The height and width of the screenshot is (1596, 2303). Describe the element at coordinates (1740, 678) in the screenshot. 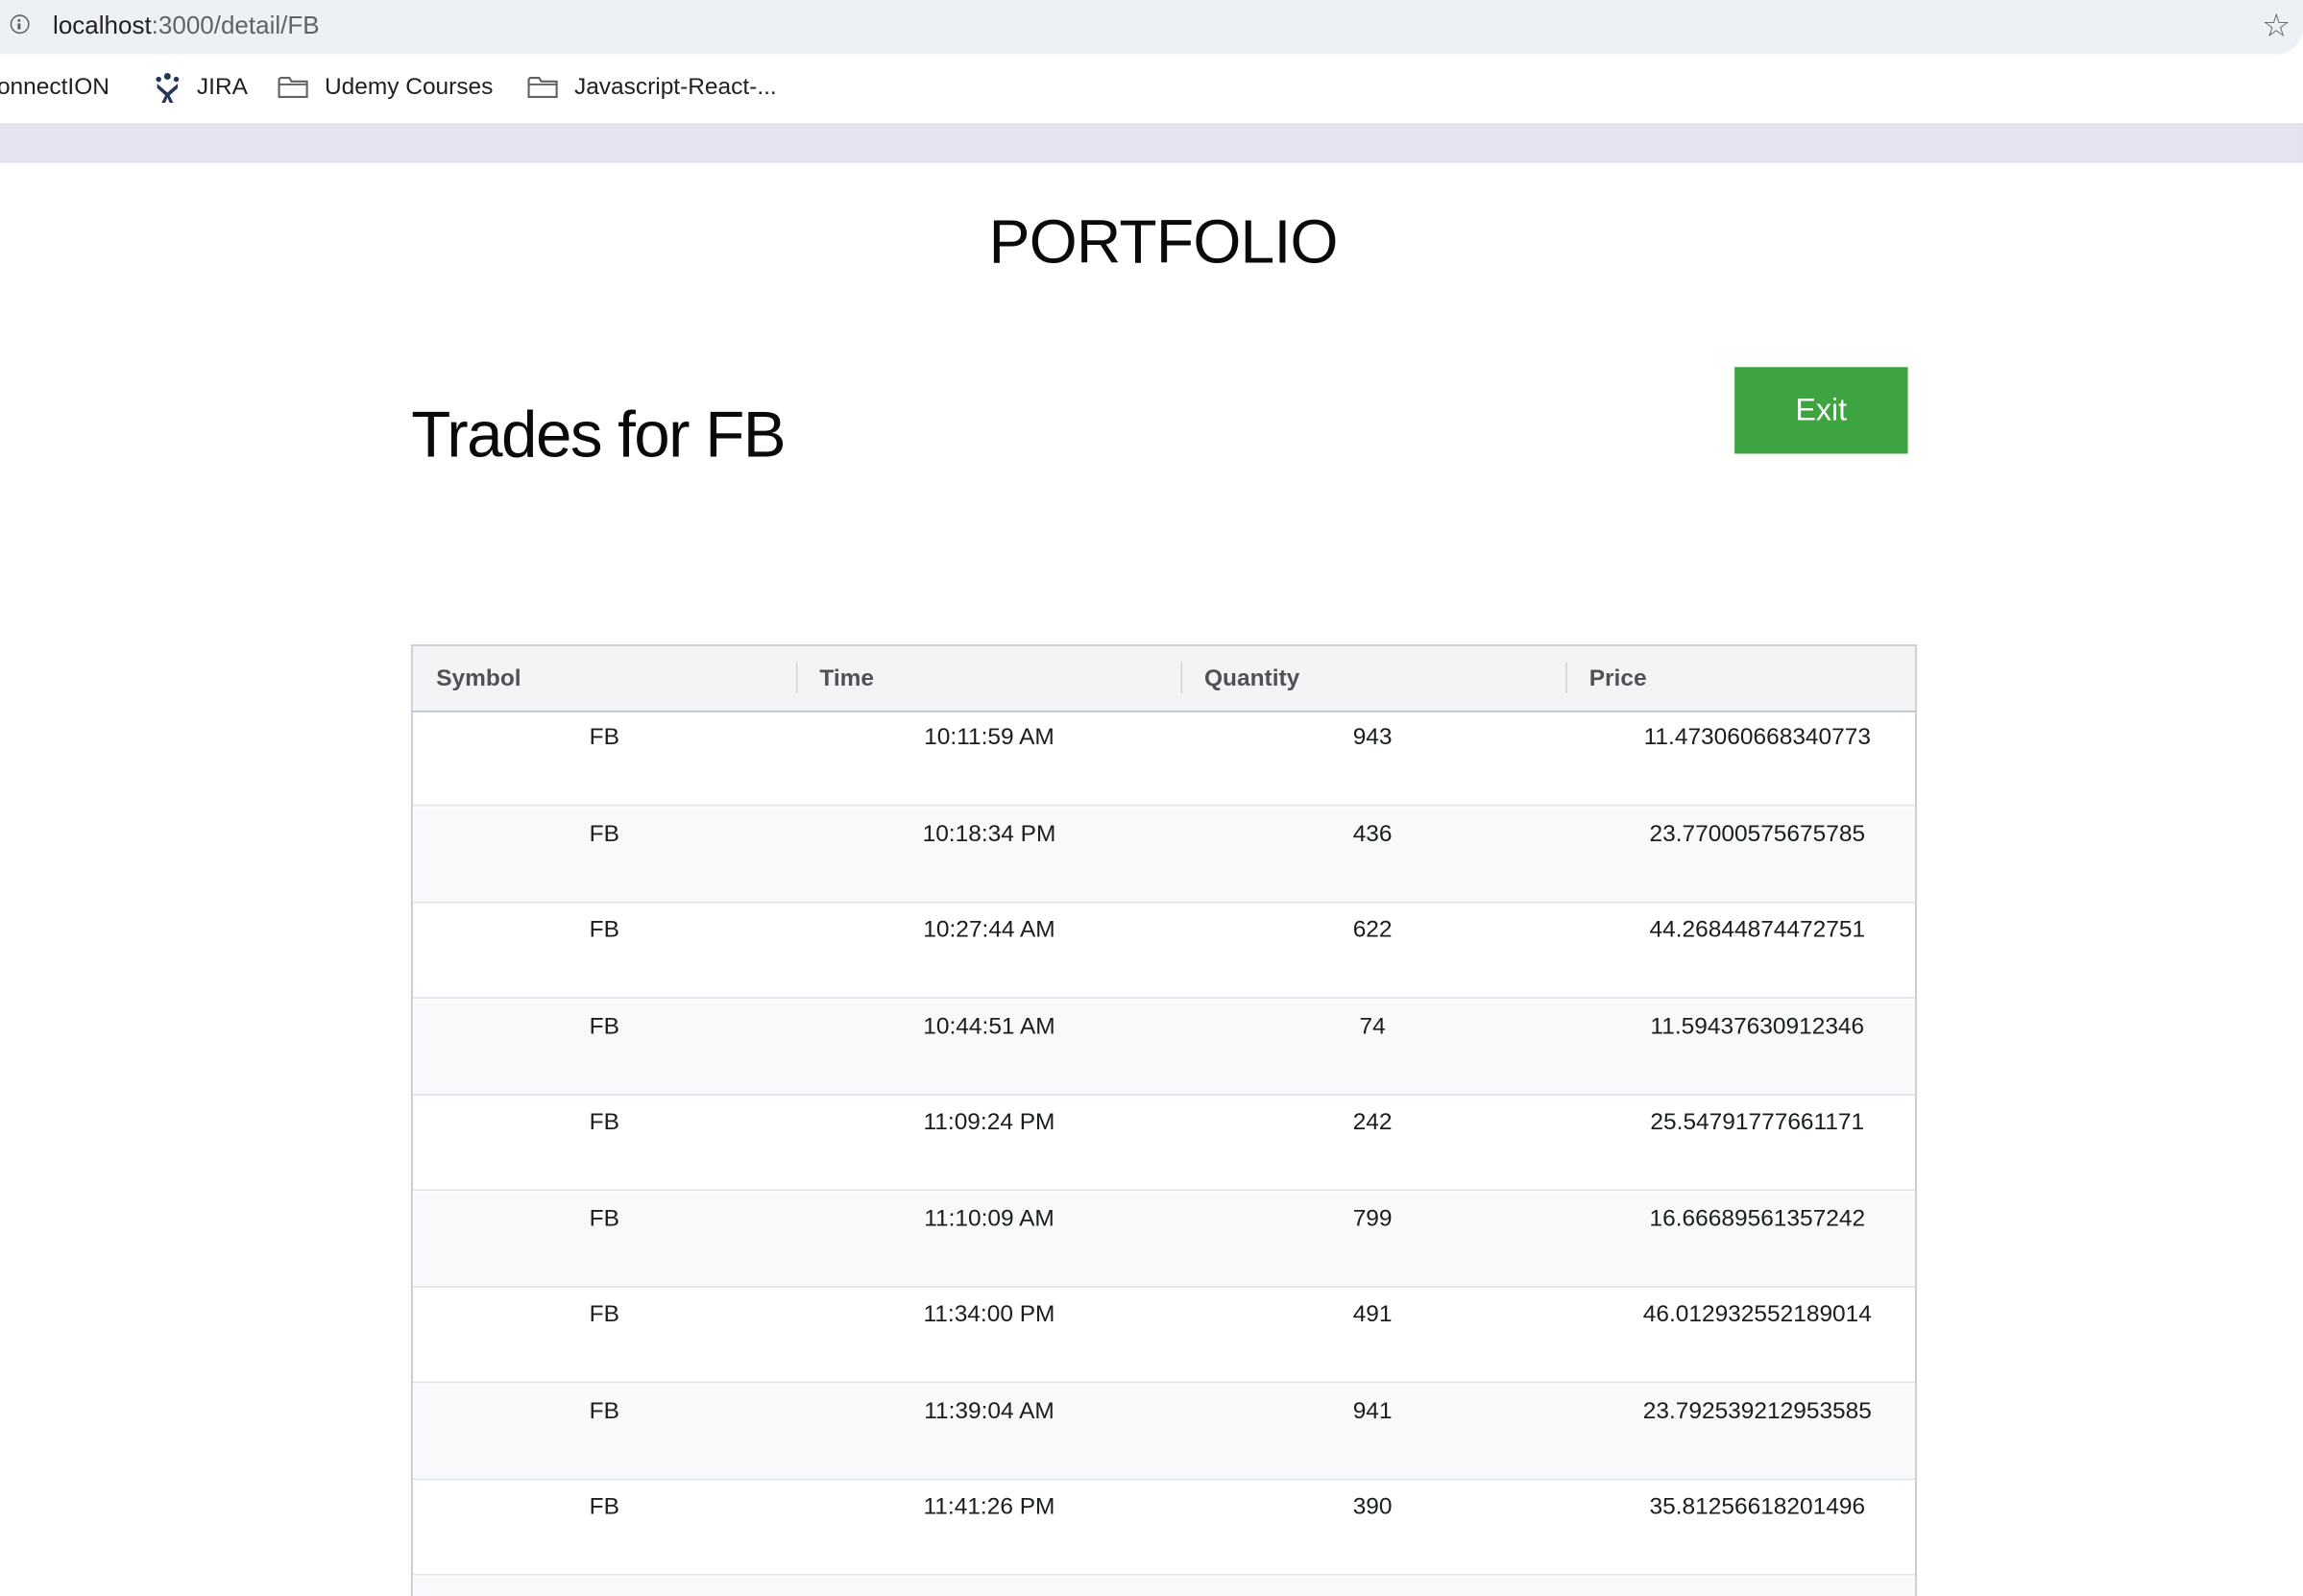

I see `column-header-price: Price` at that location.